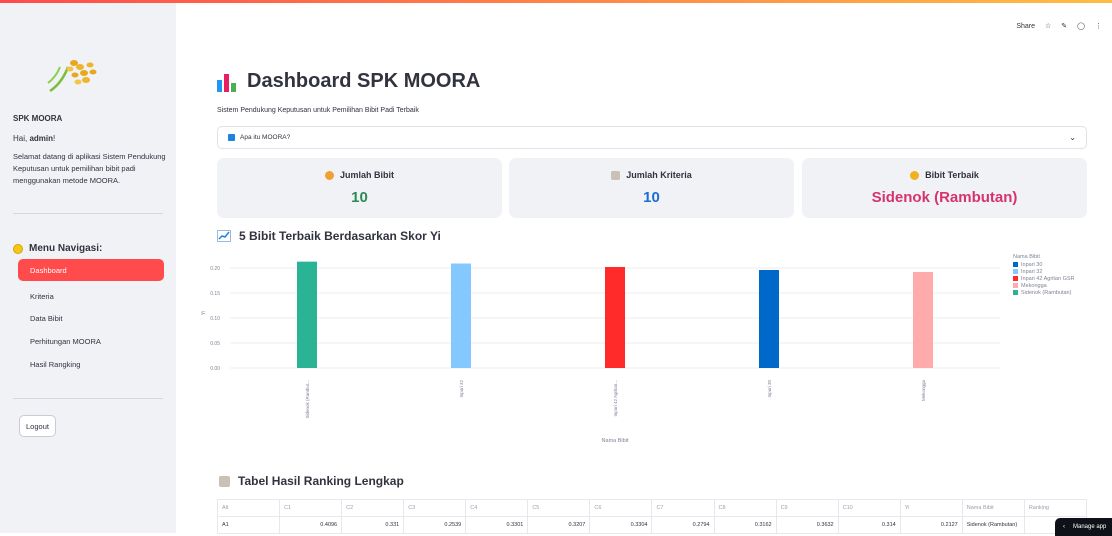 The image size is (1112, 536). What do you see at coordinates (659, 175) in the screenshot?
I see `metric-label: Jumlah Kriteria` at bounding box center [659, 175].